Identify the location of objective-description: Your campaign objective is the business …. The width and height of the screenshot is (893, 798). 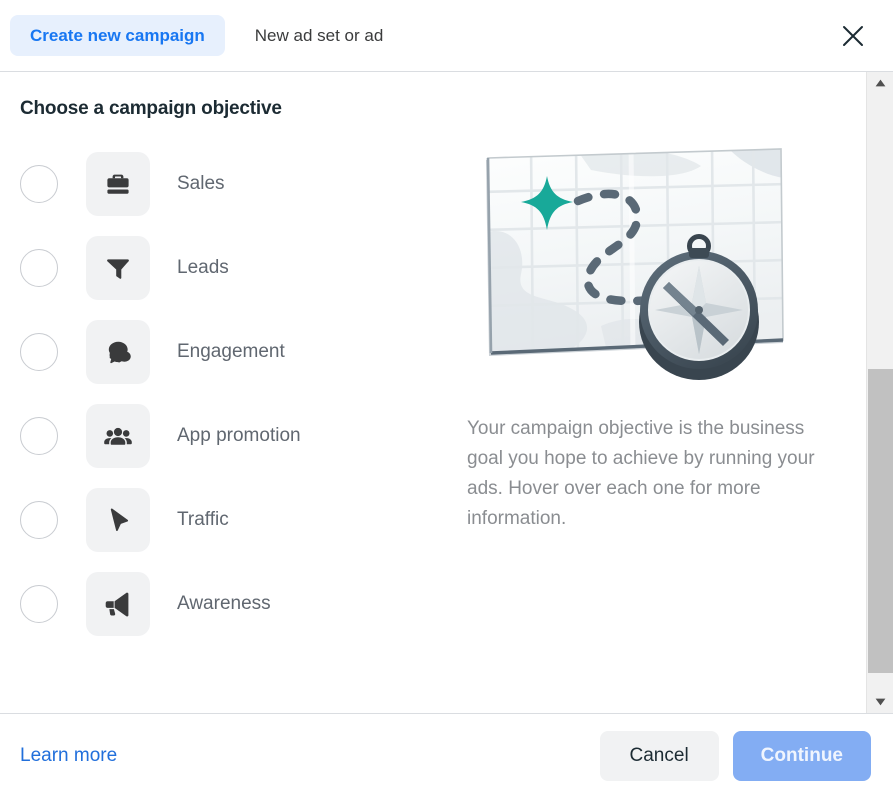
(641, 473).